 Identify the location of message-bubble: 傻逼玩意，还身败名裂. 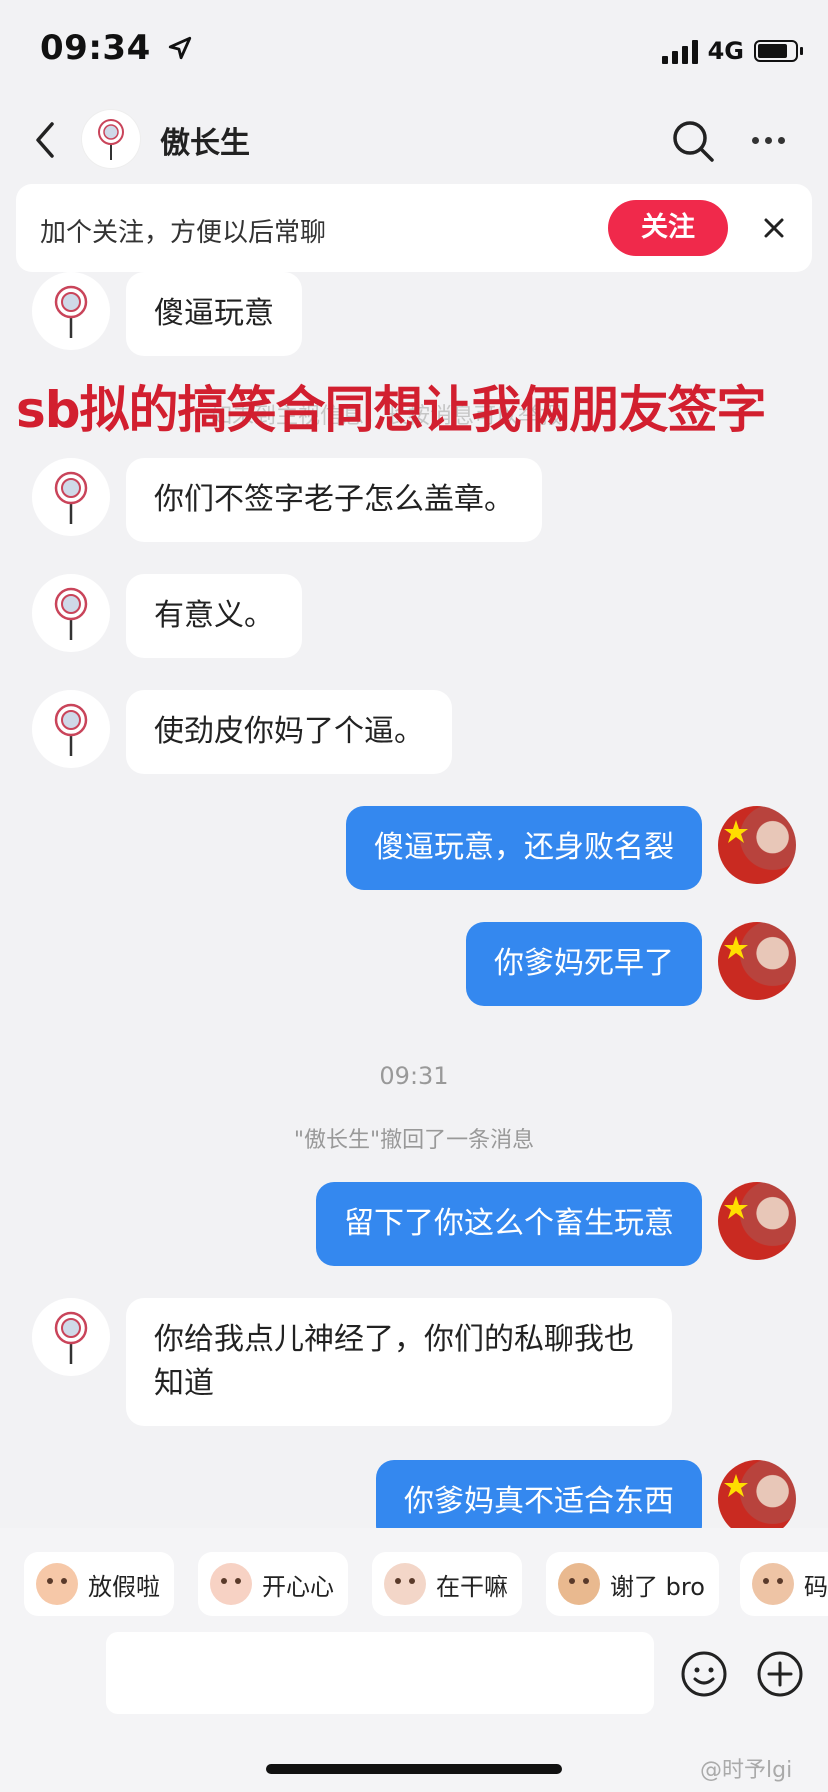
(524, 848).